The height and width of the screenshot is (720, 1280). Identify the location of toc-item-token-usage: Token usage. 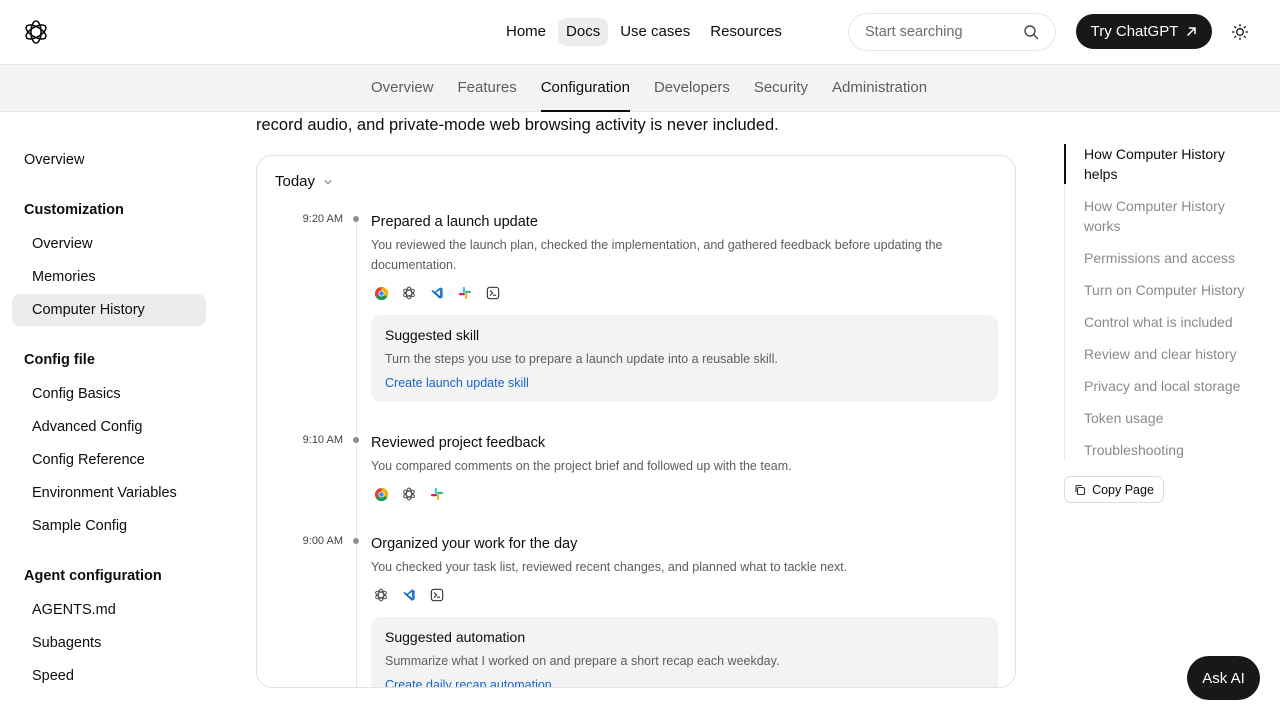
(1169, 418).